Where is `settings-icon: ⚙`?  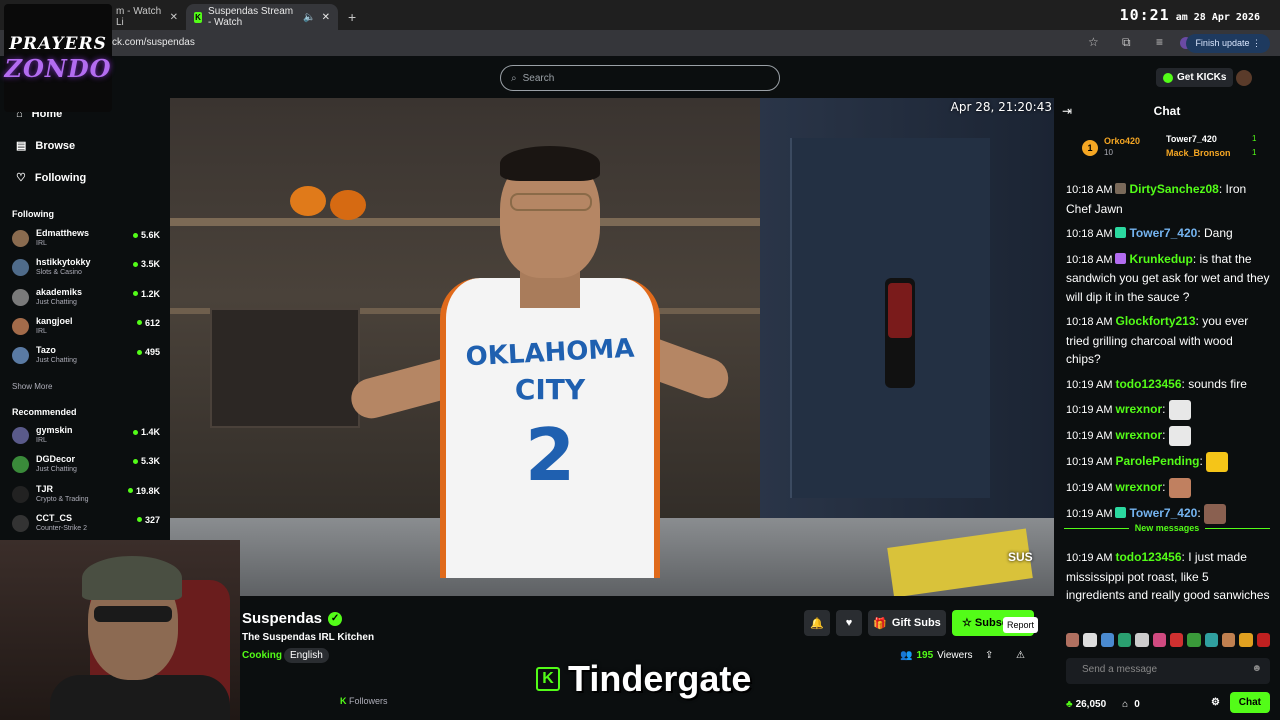 settings-icon: ⚙ is located at coordinates (1215, 702).